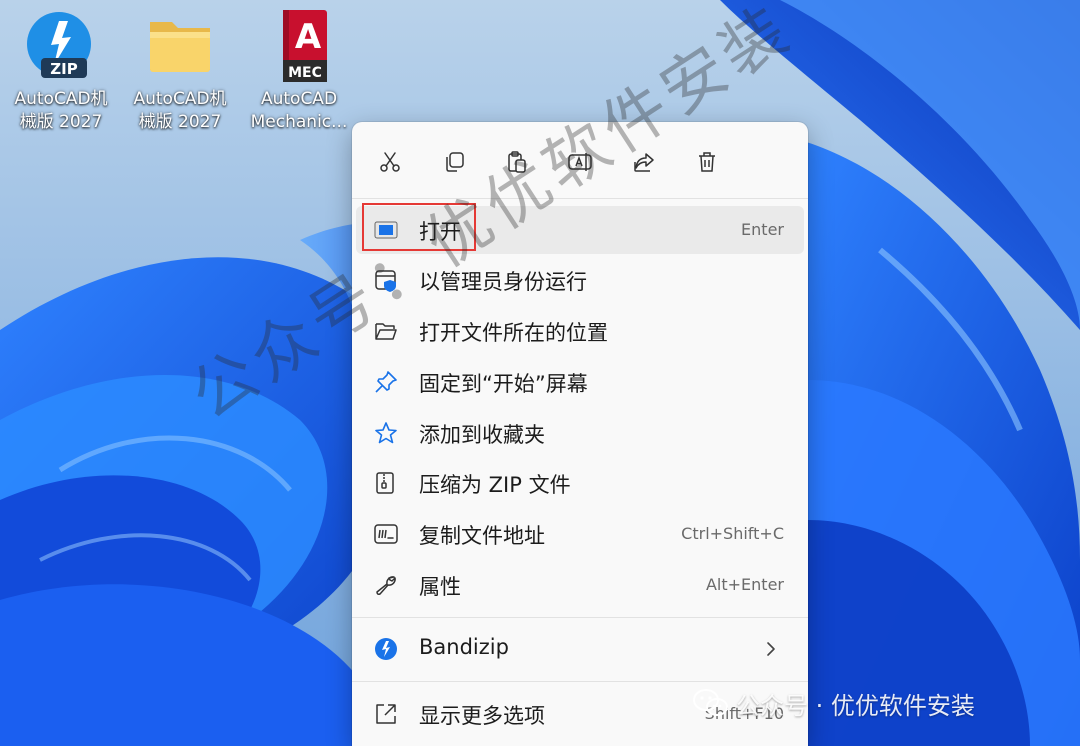  Describe the element at coordinates (580, 534) in the screenshot. I see `menu-item-copy-path: 复制文件地址 Ctrl+Shift+C` at that location.